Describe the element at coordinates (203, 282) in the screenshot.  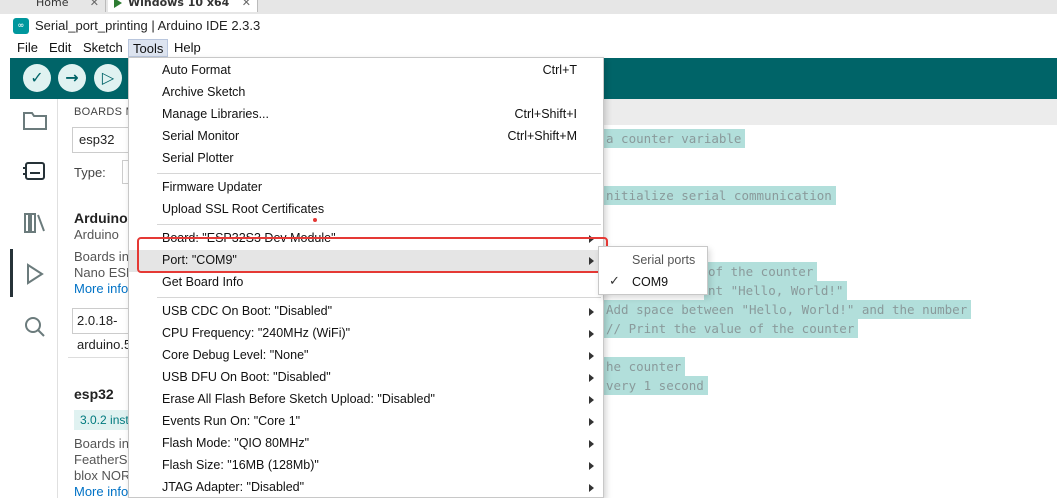
I see `menu-item-label: Get Board Info` at that location.